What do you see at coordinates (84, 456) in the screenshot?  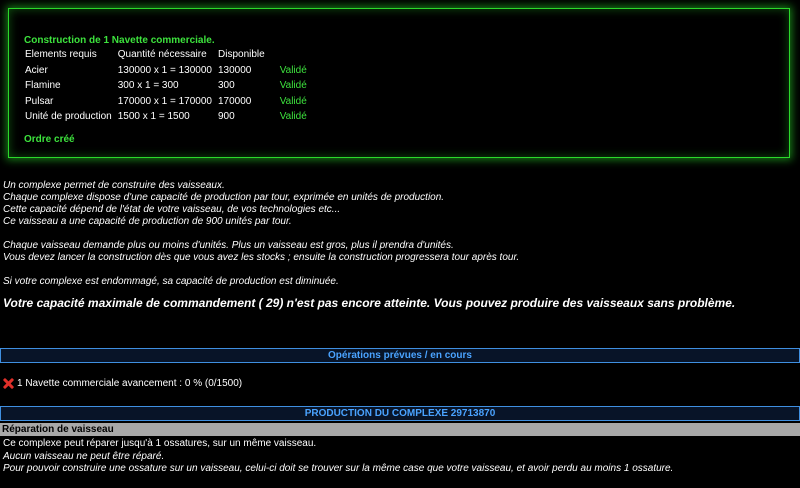 I see `repair-none-text: Aucun vaisseau ne peut être réparé.` at bounding box center [84, 456].